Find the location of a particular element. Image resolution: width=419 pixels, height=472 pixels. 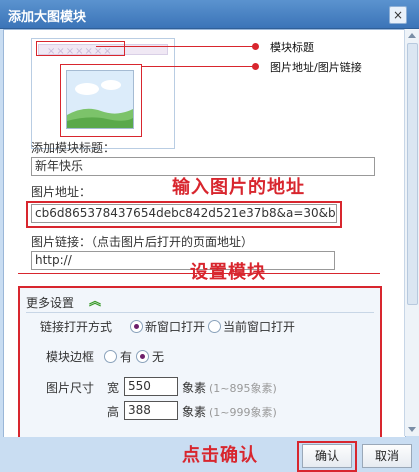

close-button: × is located at coordinates (398, 15).